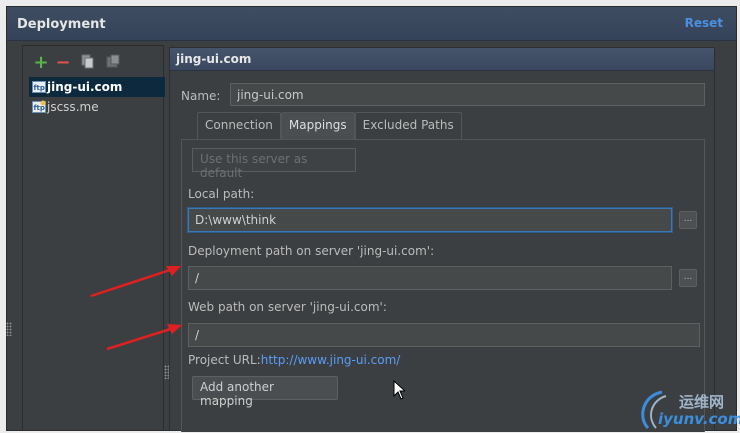 This screenshot has width=740, height=433. I want to click on reset-link: Reset, so click(704, 23).